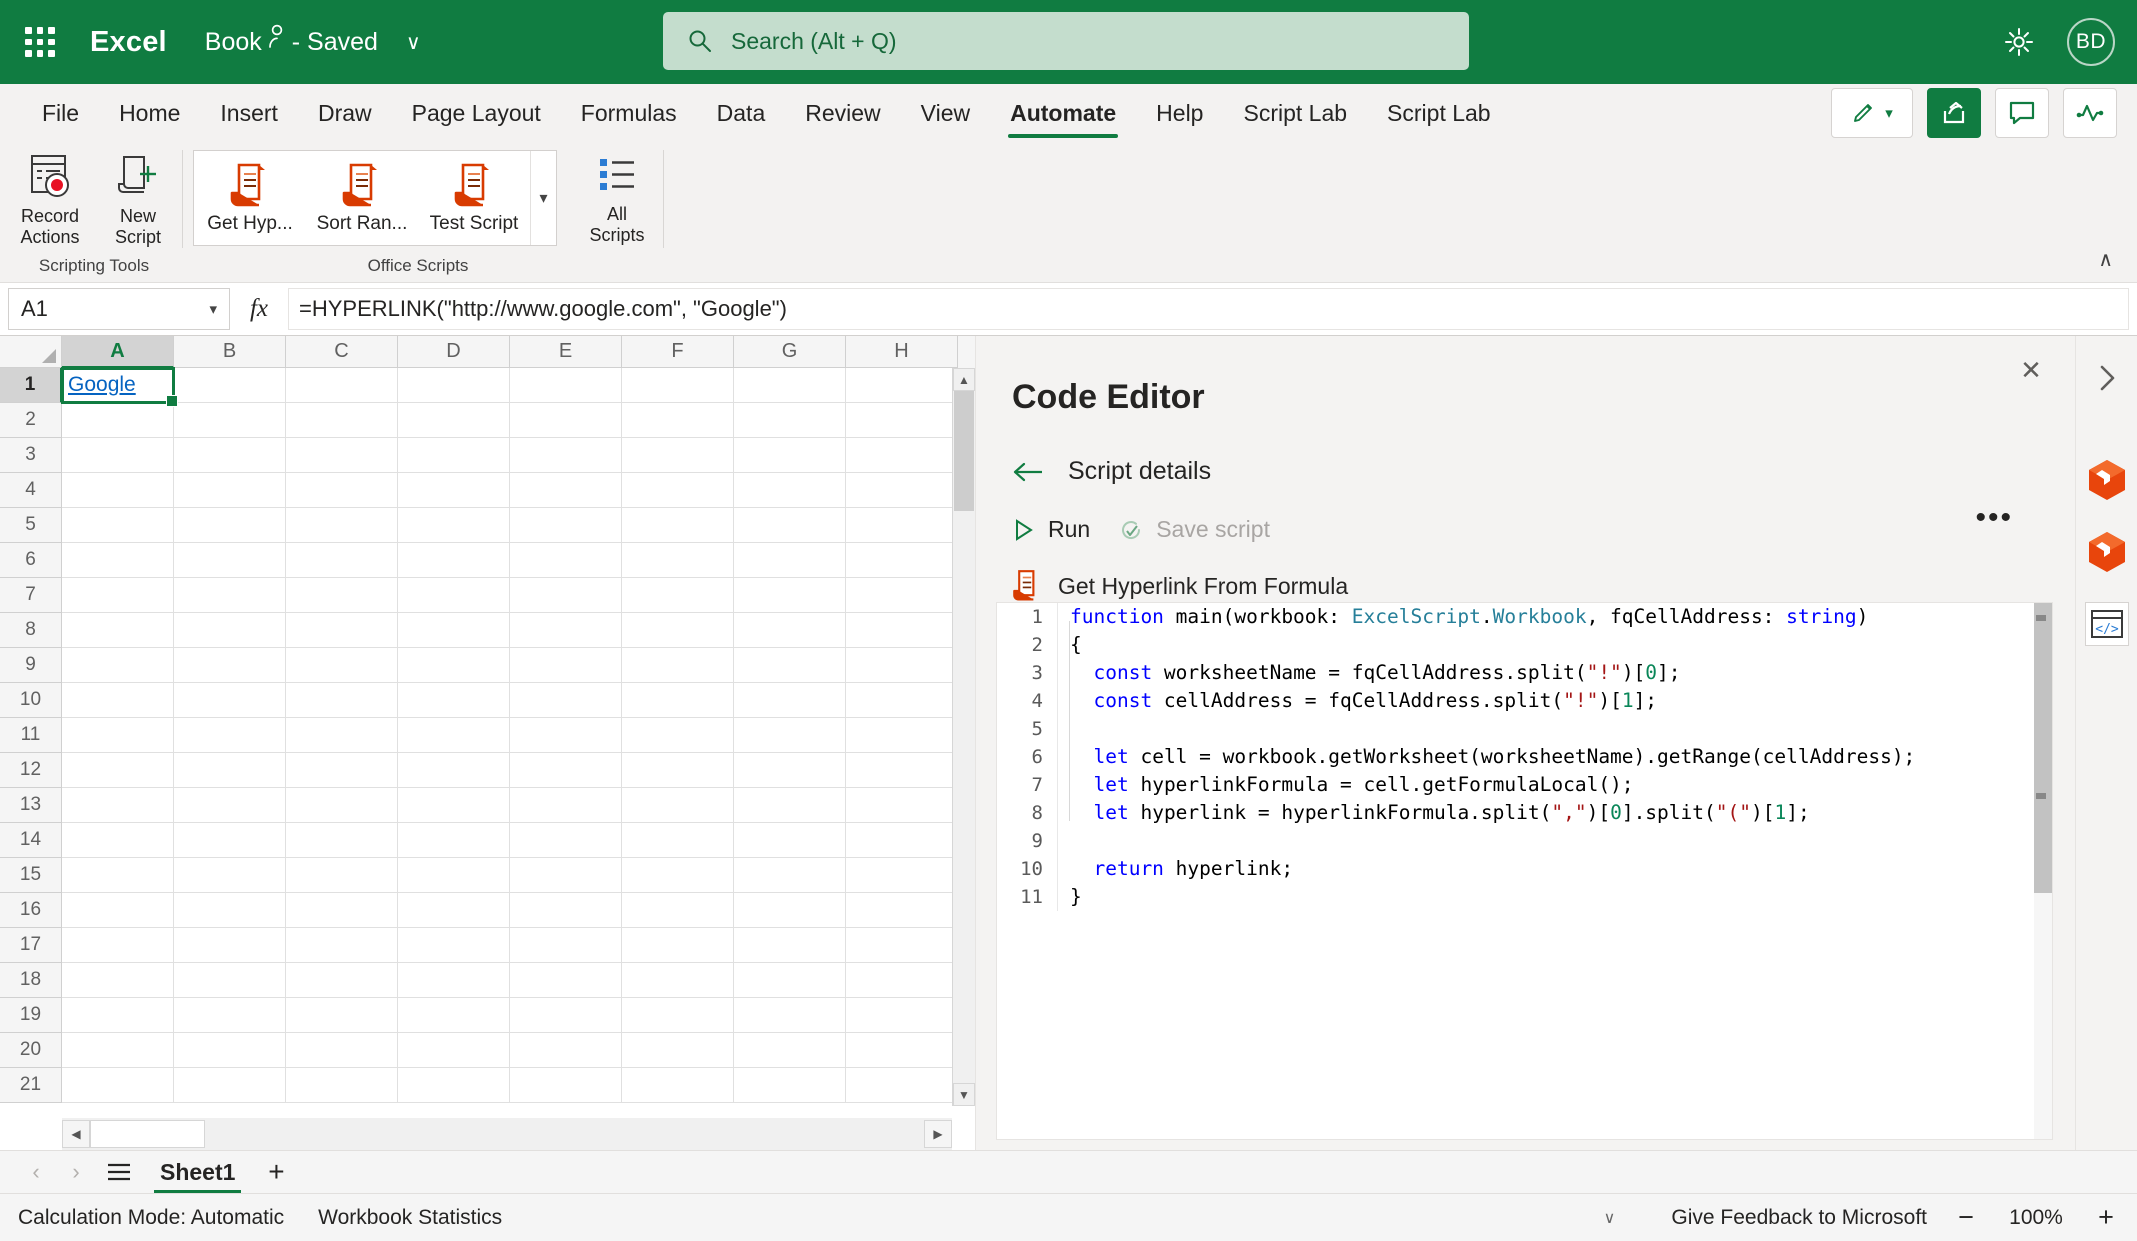  What do you see at coordinates (276, 1172) in the screenshot?
I see `add-sheet-button: +` at bounding box center [276, 1172].